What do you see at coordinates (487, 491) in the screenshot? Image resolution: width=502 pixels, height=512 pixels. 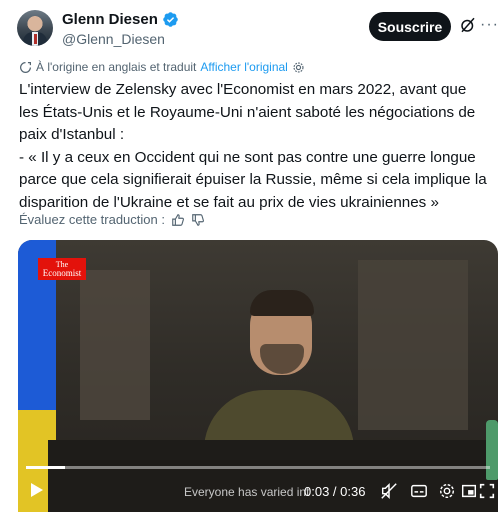 I see `fullscreen-icon` at bounding box center [487, 491].